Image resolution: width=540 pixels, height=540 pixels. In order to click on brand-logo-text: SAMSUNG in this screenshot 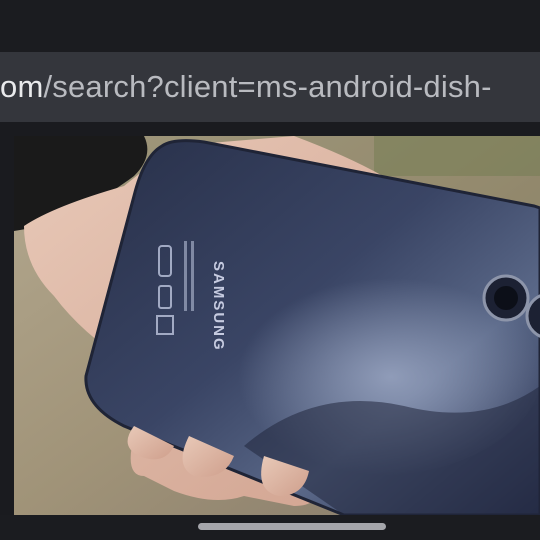, I will do `click(218, 306)`.